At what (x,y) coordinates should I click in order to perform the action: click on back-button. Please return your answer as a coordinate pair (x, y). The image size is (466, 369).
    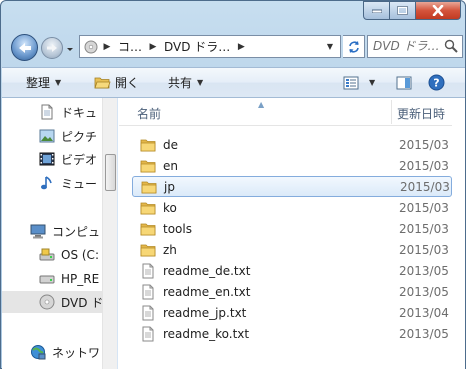
    Looking at the image, I should click on (24, 47).